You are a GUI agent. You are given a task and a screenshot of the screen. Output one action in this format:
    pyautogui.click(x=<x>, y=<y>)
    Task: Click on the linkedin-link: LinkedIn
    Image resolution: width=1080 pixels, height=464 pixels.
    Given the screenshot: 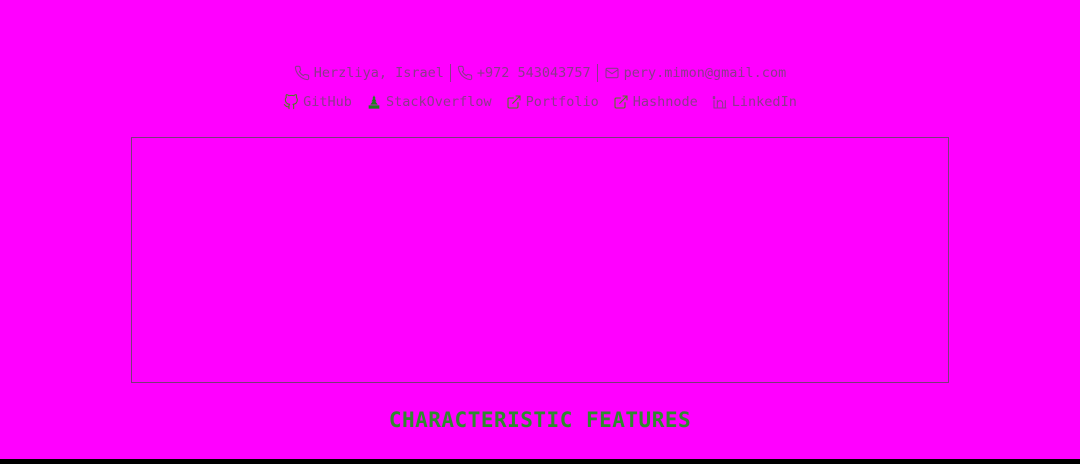 What is the action you would take?
    pyautogui.click(x=754, y=102)
    